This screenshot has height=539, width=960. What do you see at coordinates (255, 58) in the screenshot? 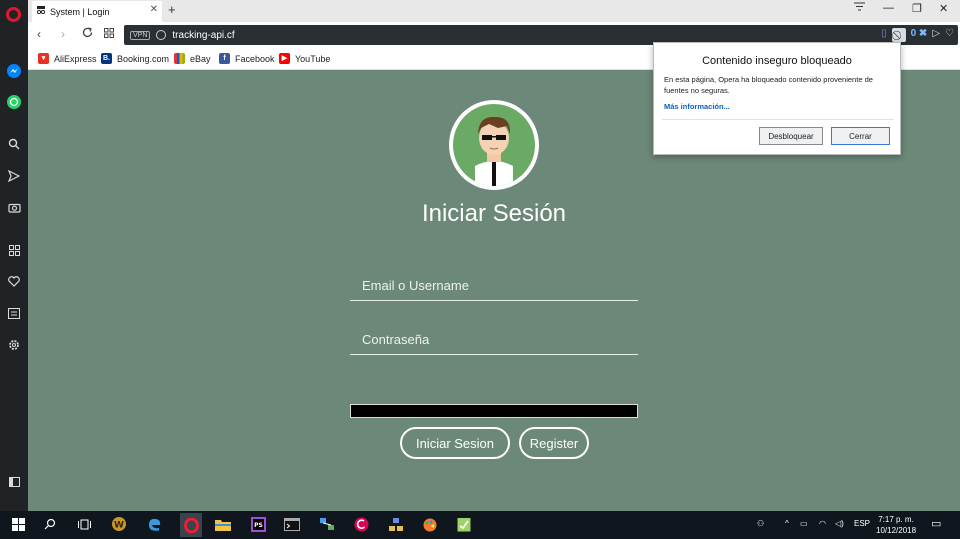
I see `bookmark-label: Facebook` at bounding box center [255, 58].